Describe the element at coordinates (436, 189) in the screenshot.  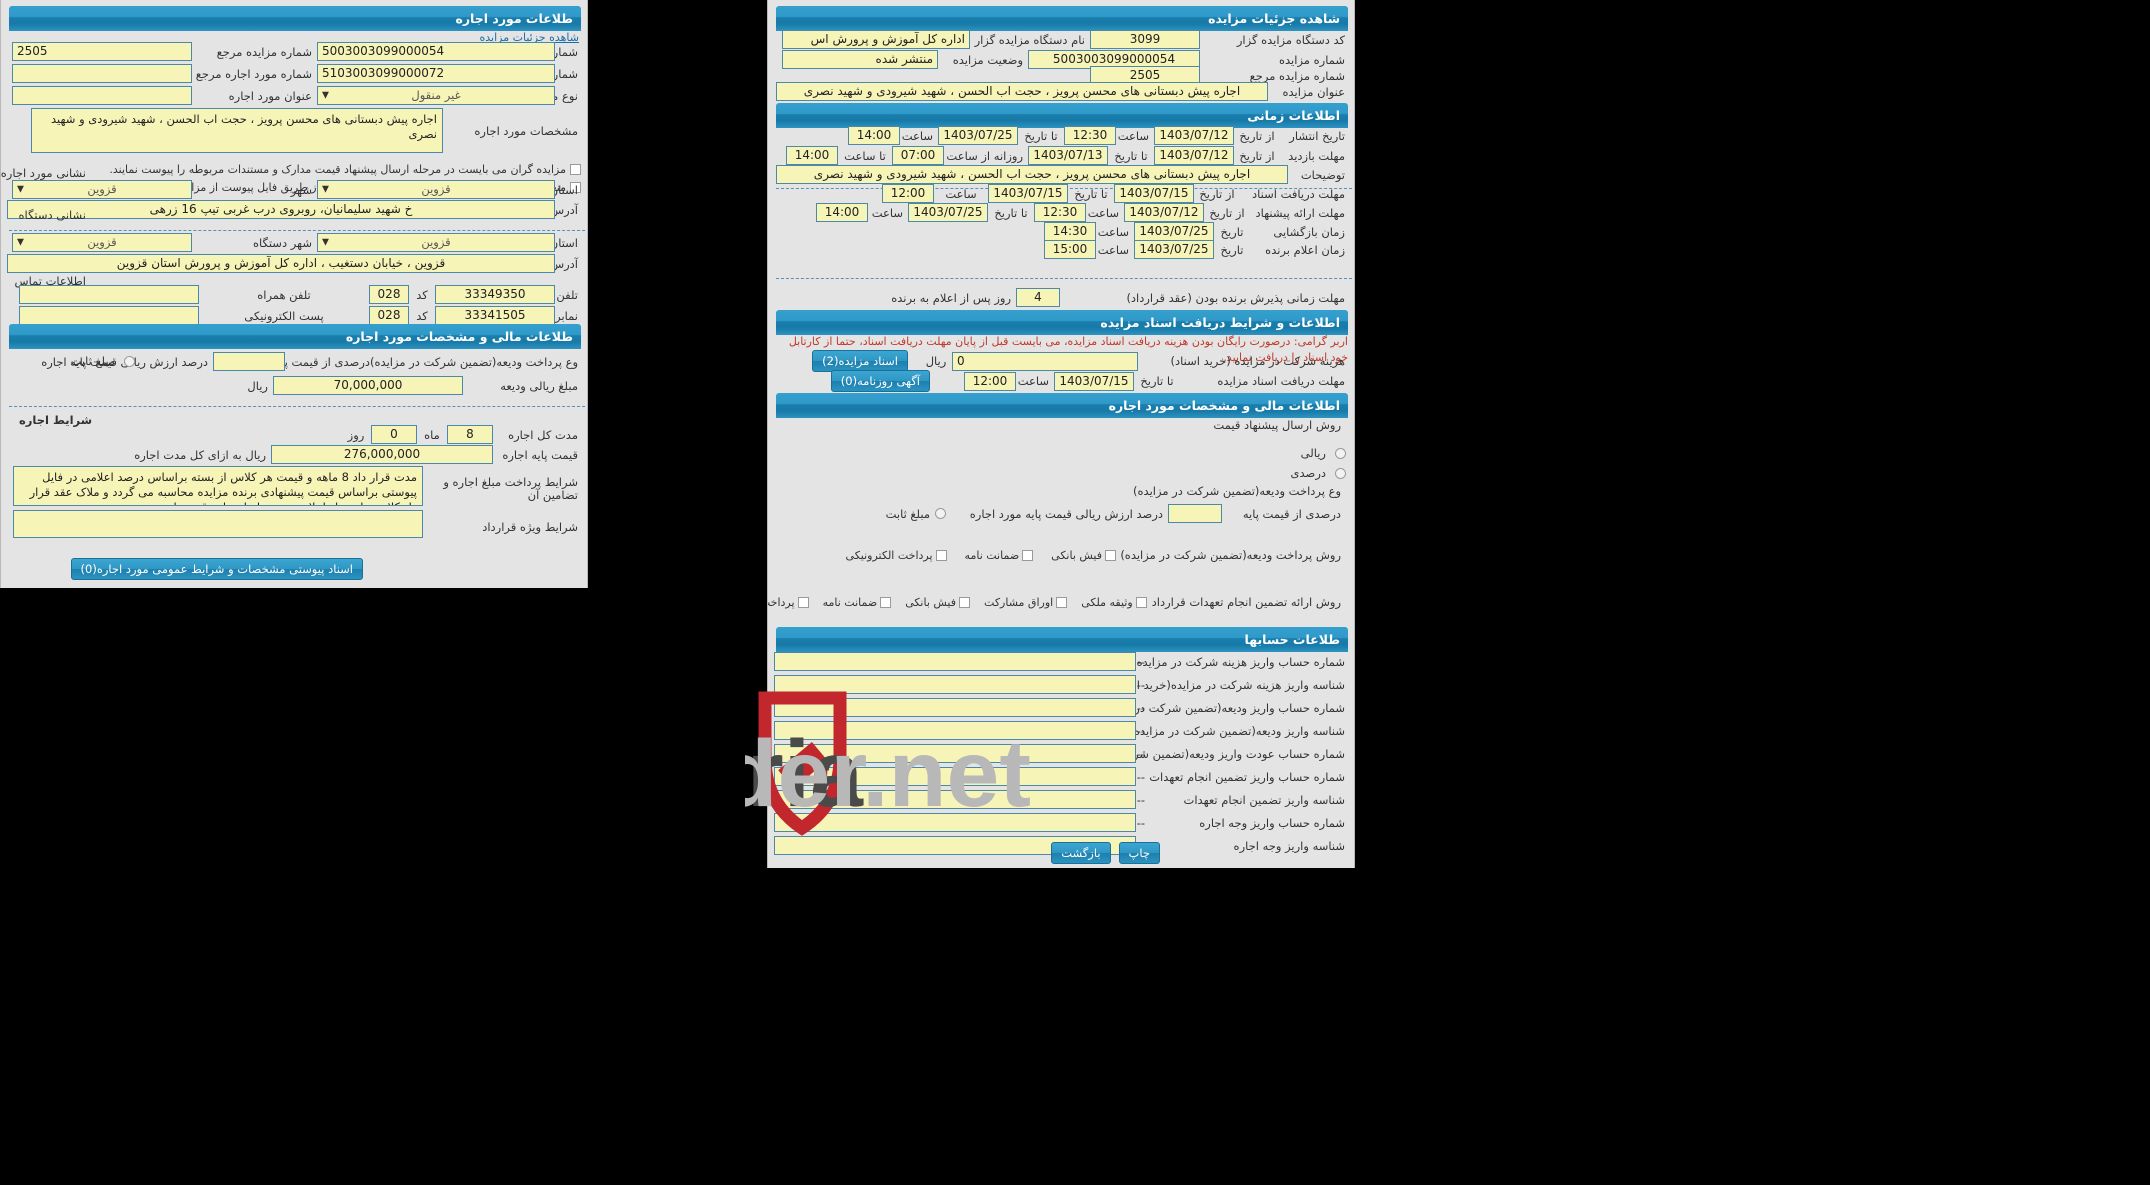
I see `lease-province-select: ▼ قزوین` at that location.